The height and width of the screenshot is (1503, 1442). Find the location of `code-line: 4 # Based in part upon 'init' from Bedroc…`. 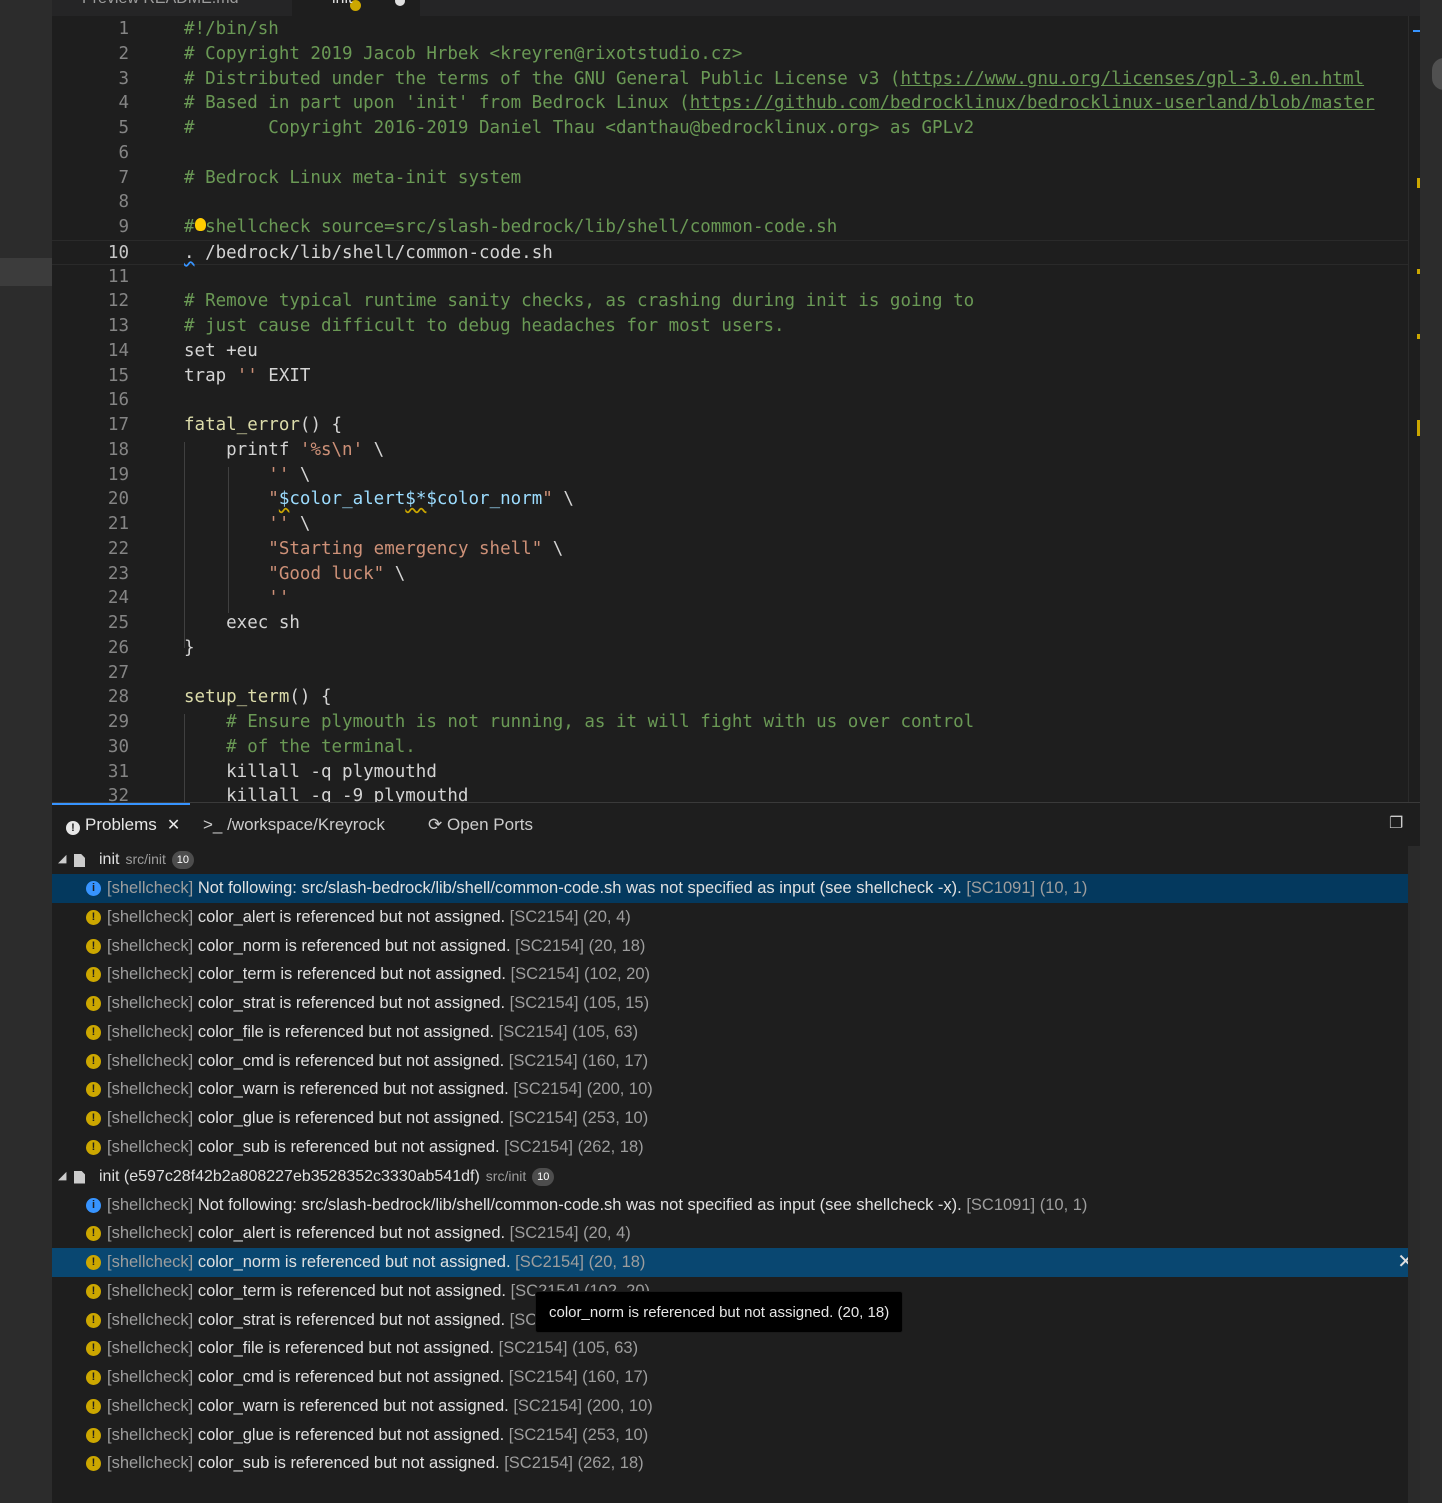

code-line: 4 # Based in part upon 'init' from Bedroc… is located at coordinates (736, 103).